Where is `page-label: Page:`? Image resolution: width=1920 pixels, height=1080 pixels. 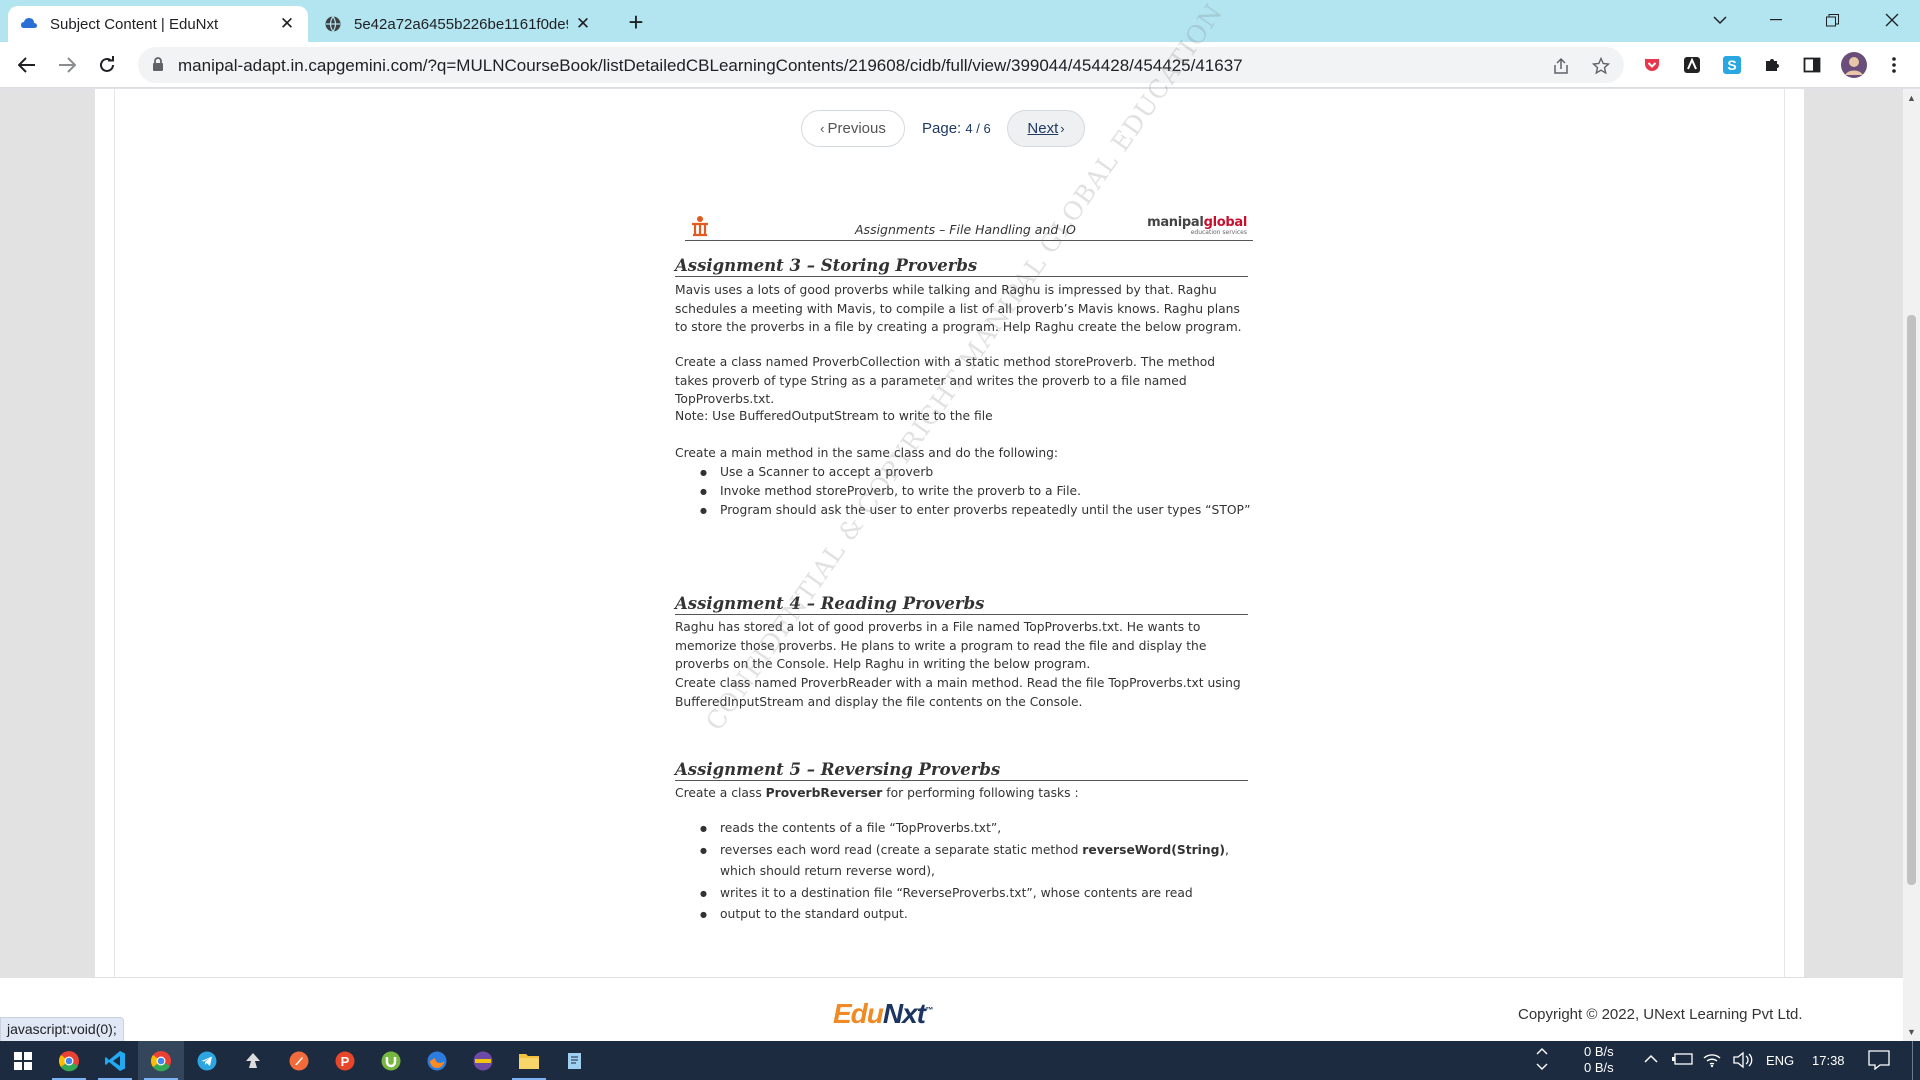 page-label: Page: is located at coordinates (942, 128).